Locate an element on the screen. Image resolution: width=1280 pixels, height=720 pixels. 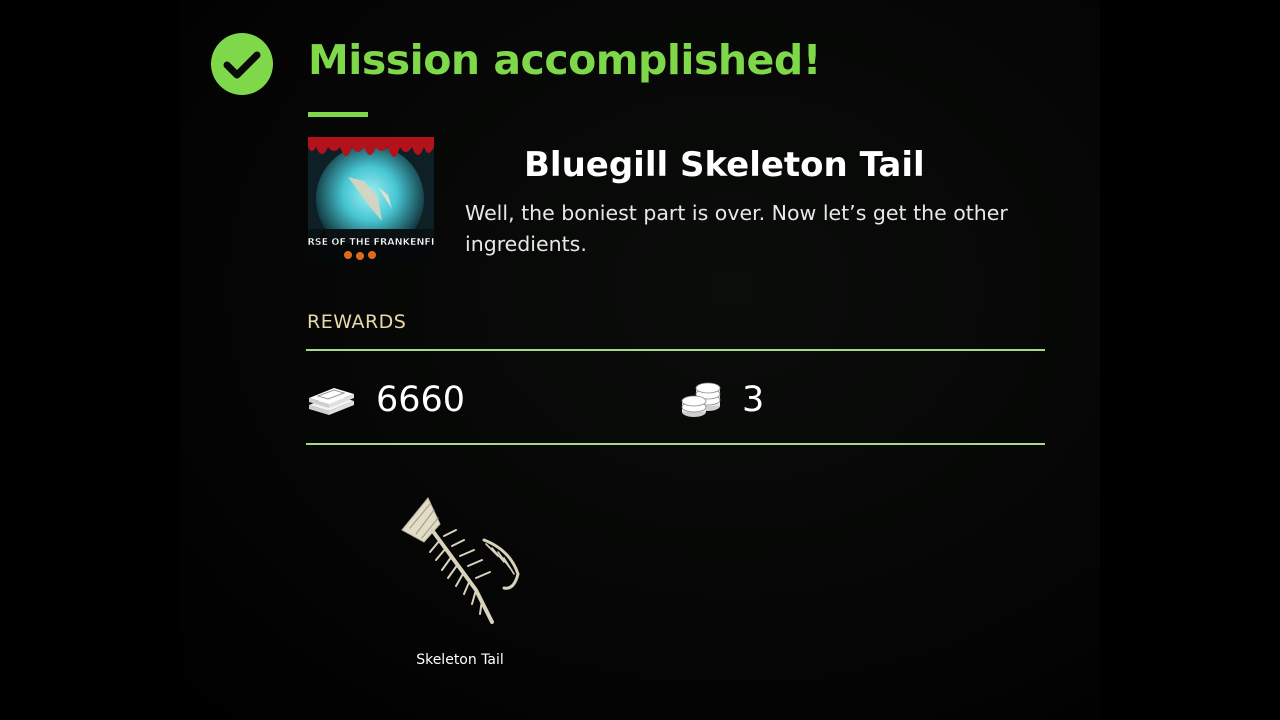
fish-skeleton-tail-icon is located at coordinates (460, 560).